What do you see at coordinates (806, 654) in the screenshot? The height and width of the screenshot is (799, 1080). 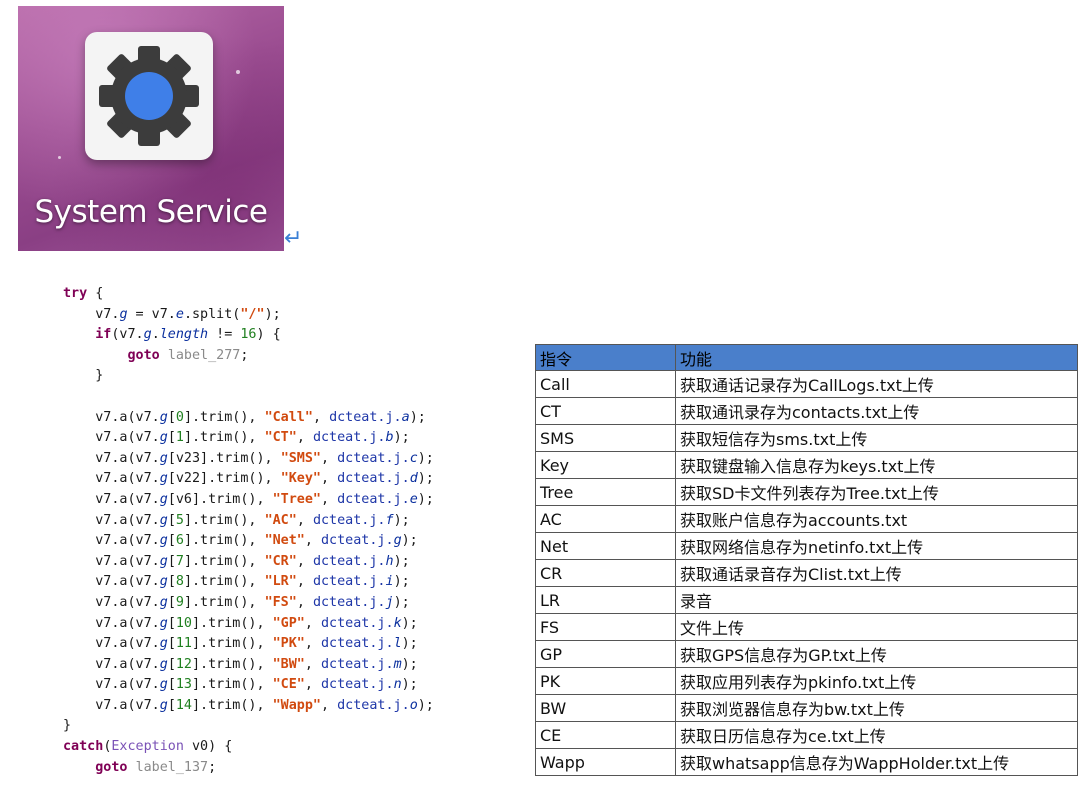 I see `table-row: GP 获取GPS信息存为GP.txt上传` at bounding box center [806, 654].